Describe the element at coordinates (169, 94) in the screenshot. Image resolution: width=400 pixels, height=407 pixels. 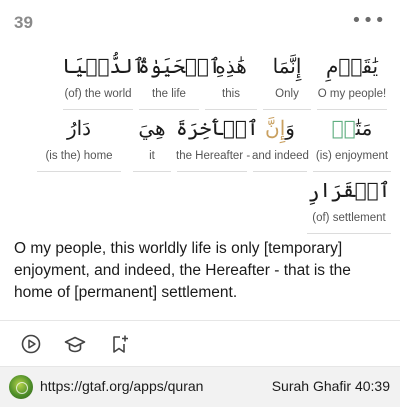
I see `word-translation: the life` at that location.